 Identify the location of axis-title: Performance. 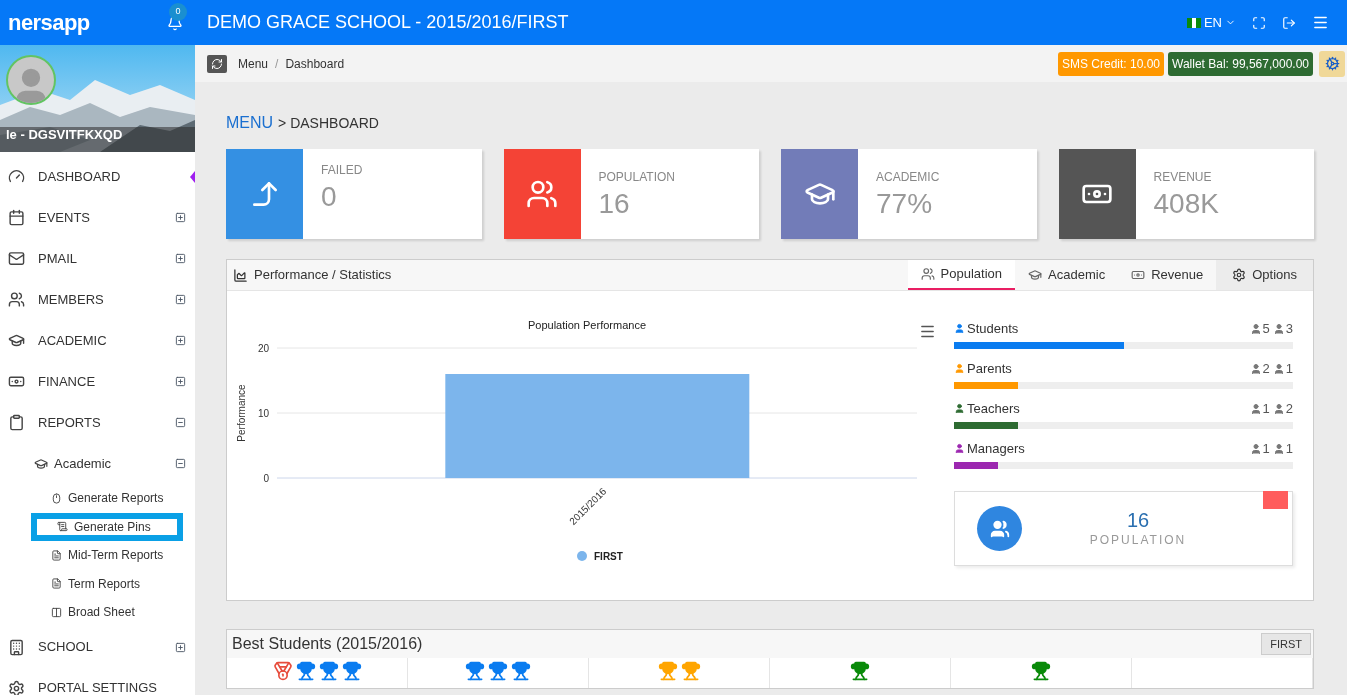
(241, 413).